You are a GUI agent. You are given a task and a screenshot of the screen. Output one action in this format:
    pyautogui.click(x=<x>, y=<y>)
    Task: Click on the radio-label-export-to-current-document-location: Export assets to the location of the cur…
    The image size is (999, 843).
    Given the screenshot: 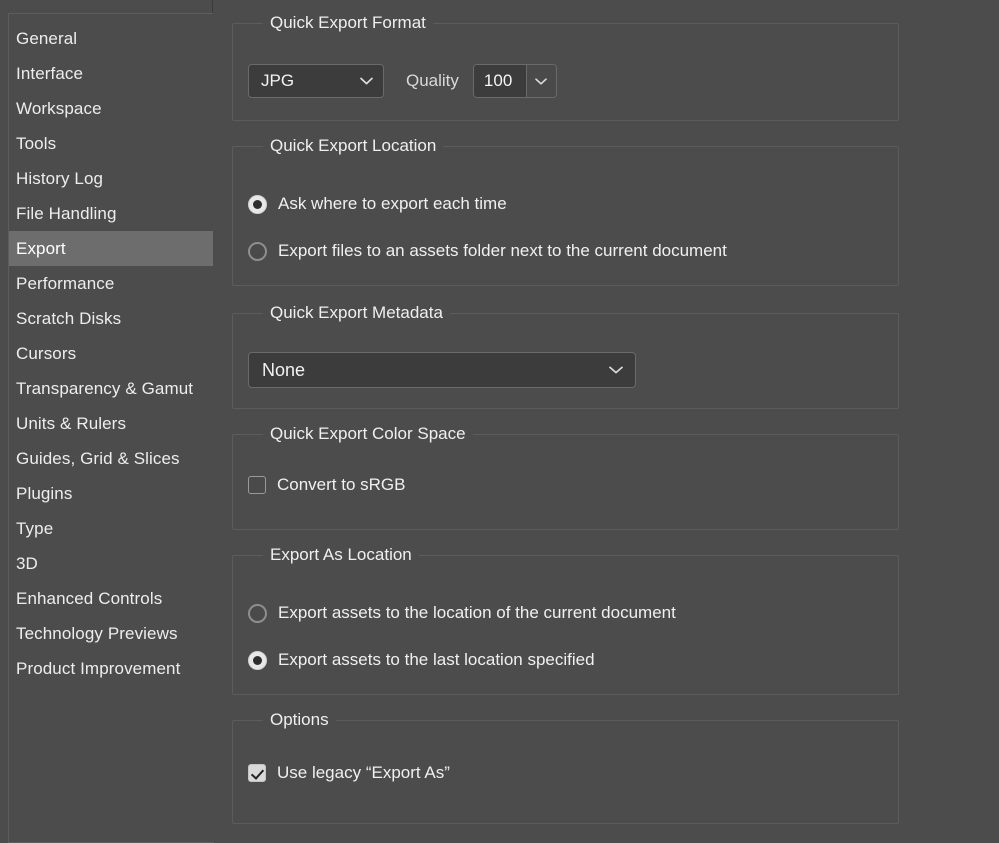 What is the action you would take?
    pyautogui.click(x=477, y=612)
    